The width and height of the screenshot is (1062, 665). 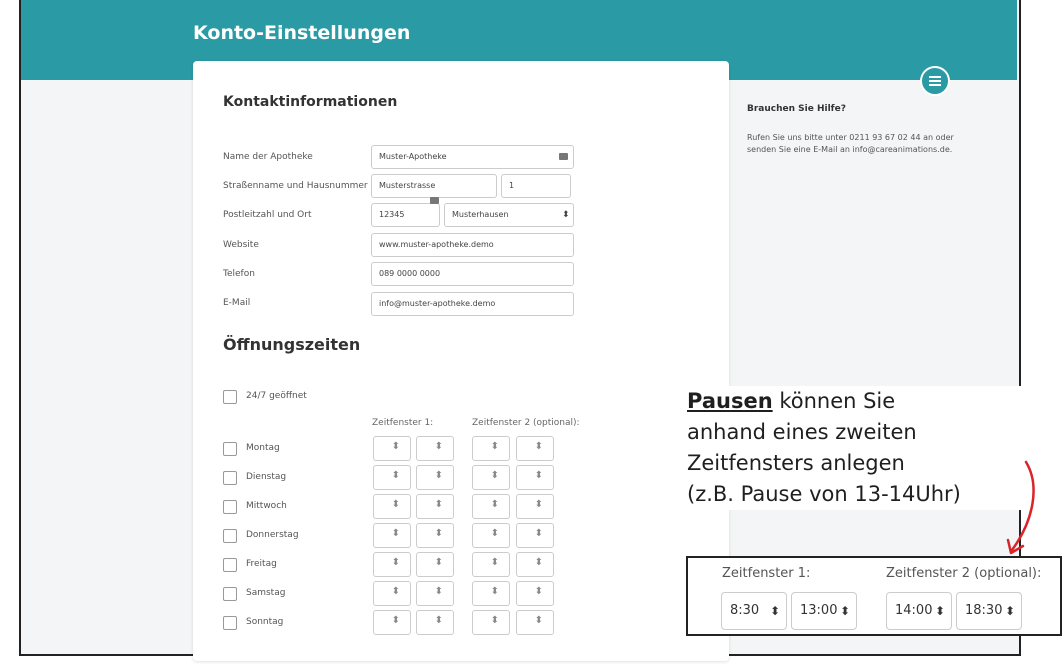 I want to click on street-label: Straßenname und Hausnummer, so click(x=295, y=186).